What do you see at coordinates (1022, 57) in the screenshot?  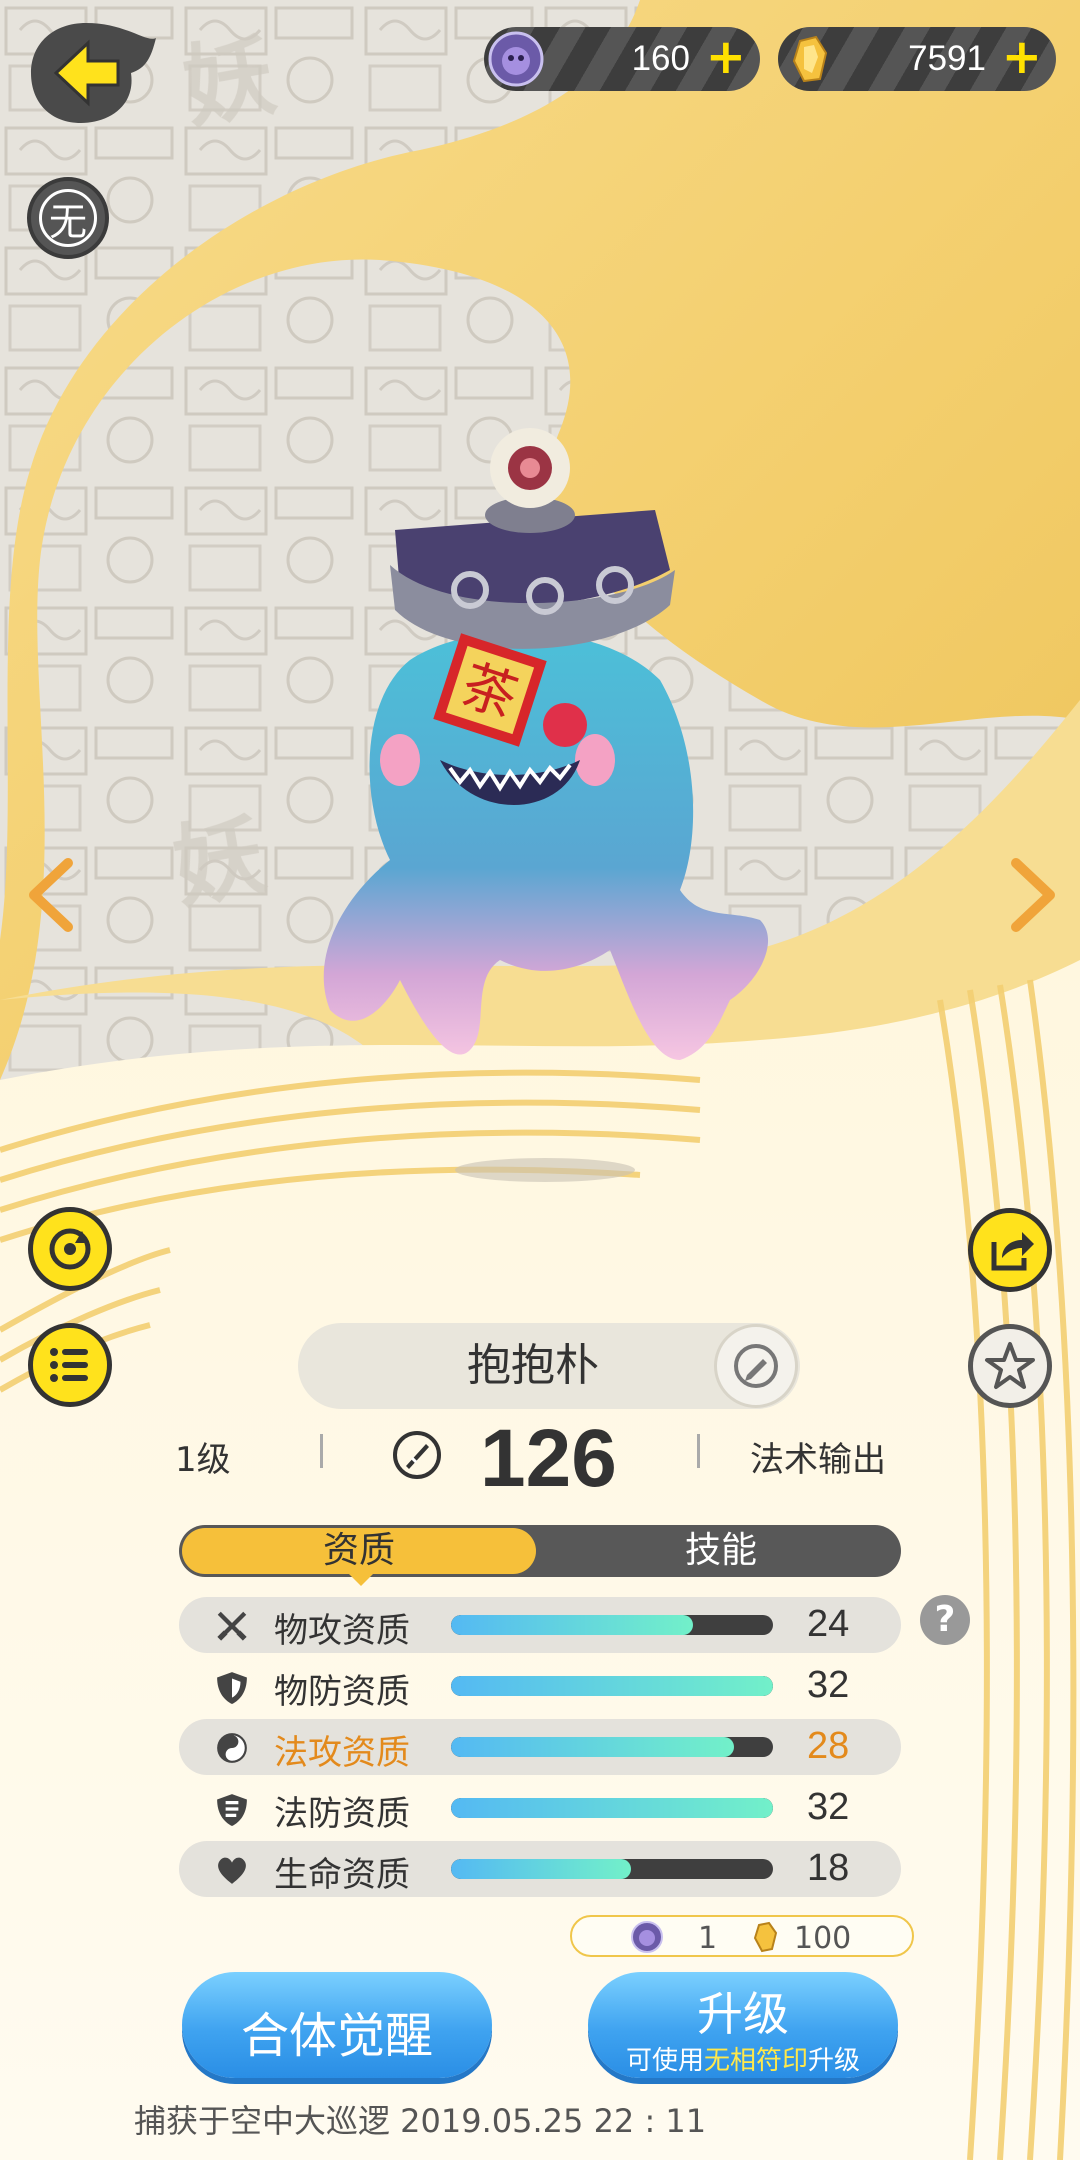 I see `add-crystal-button: +` at bounding box center [1022, 57].